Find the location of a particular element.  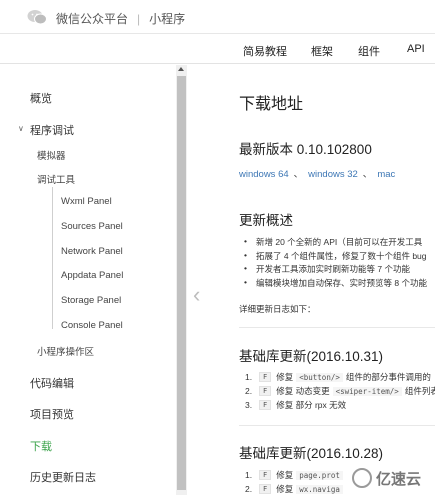

nav-framework: 框架 is located at coordinates (322, 51).